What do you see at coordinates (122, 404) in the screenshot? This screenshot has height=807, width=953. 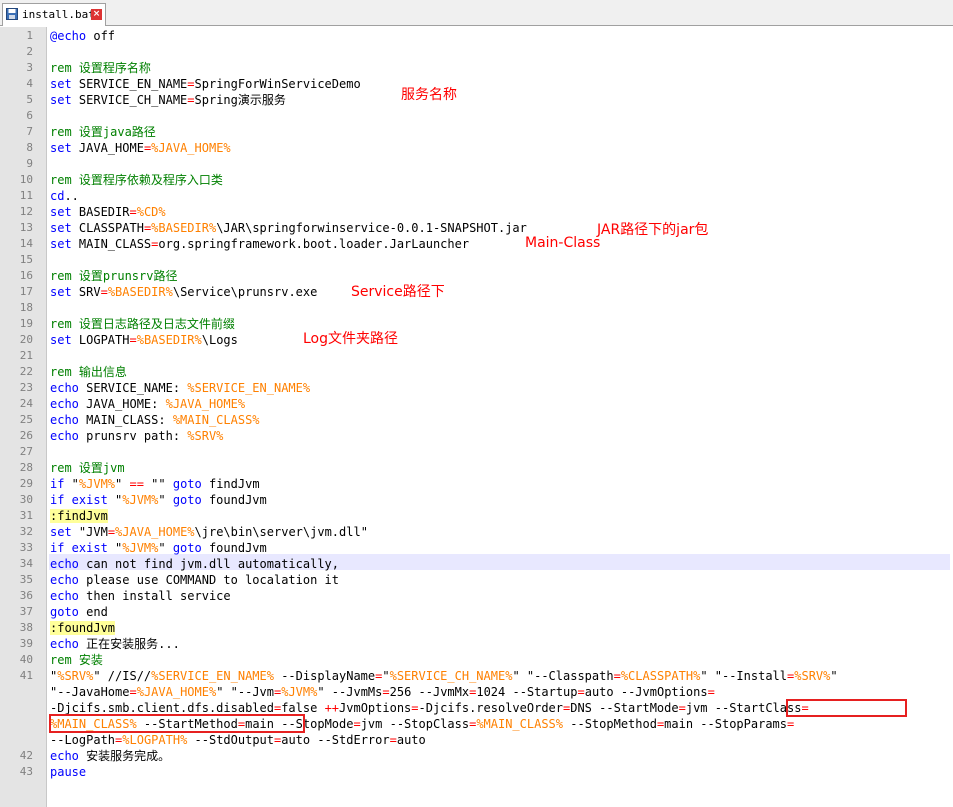 I see `code-token: JAVA_HOME:` at bounding box center [122, 404].